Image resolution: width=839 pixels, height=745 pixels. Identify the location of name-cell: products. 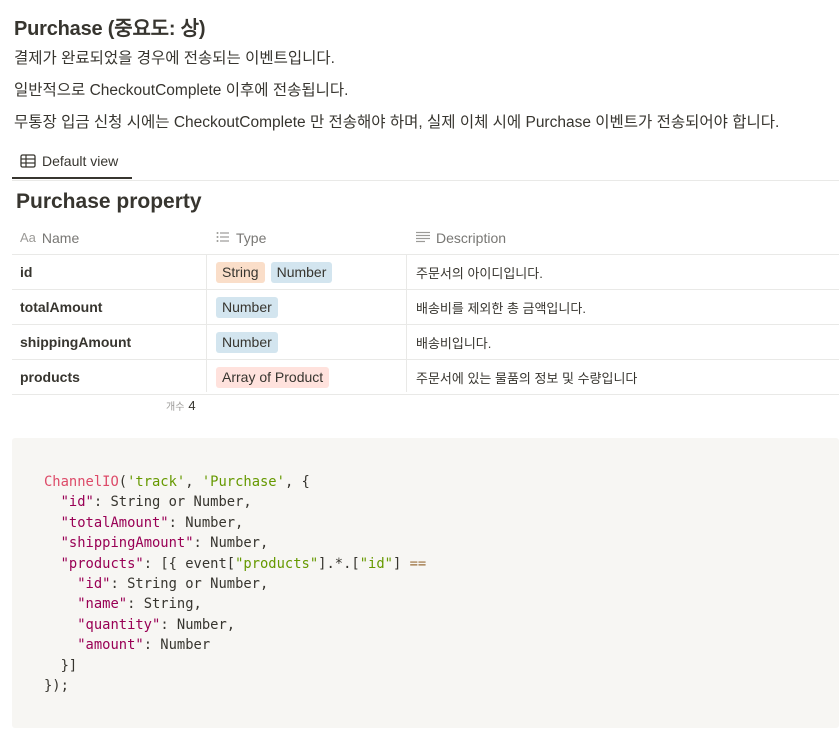
(50, 377).